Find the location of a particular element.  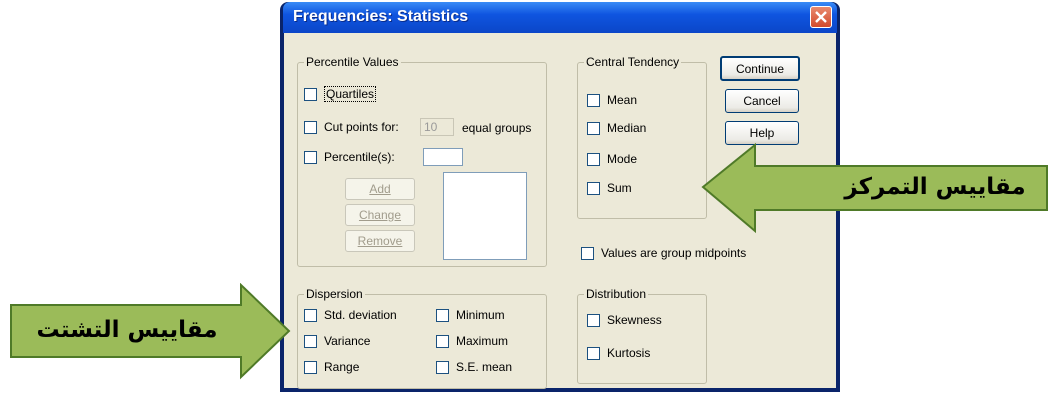

minimum-label: Minimum is located at coordinates (480, 315).